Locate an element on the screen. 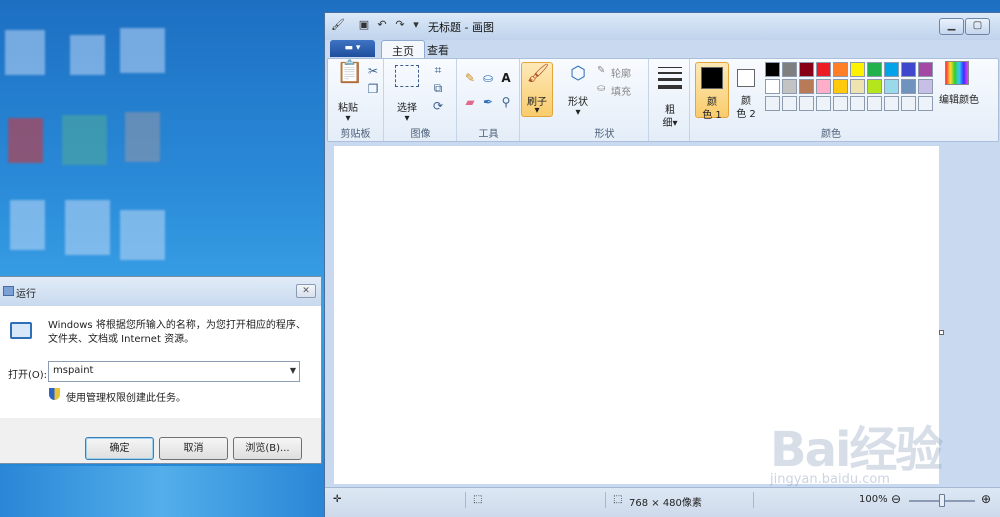 This screenshot has width=1000, height=517. magnifier-icon: ⚲ is located at coordinates (506, 102).